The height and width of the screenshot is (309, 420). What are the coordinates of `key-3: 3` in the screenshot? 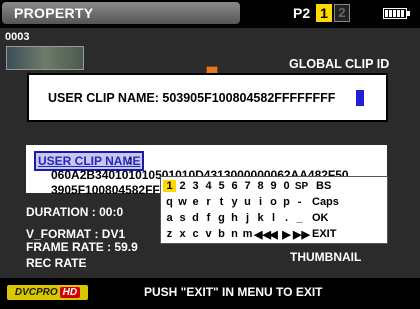 It's located at (195, 186).